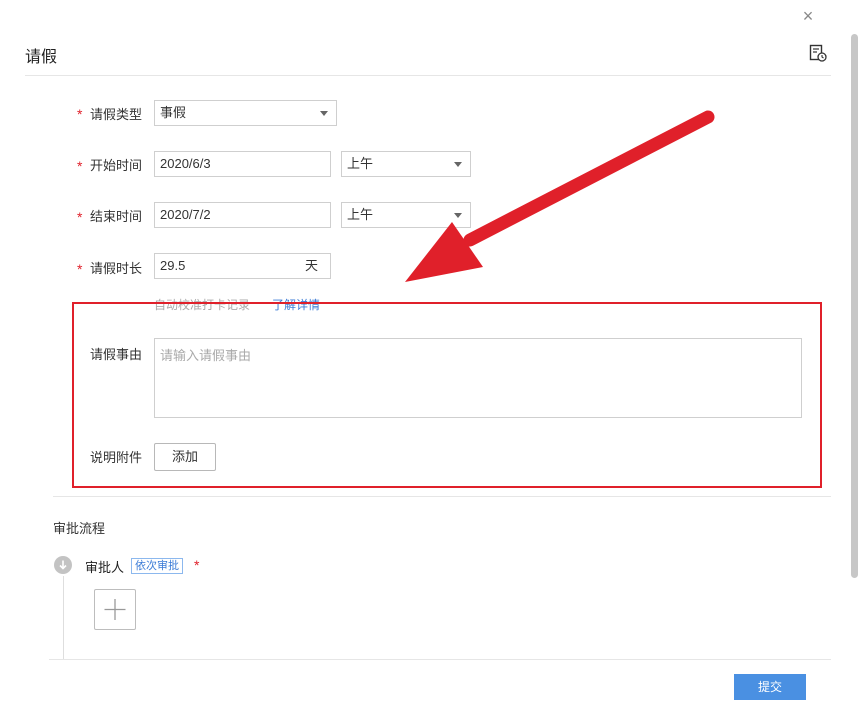 Image resolution: width=866 pixels, height=720 pixels. Describe the element at coordinates (560, 196) in the screenshot. I see `annotation-arrow` at that location.